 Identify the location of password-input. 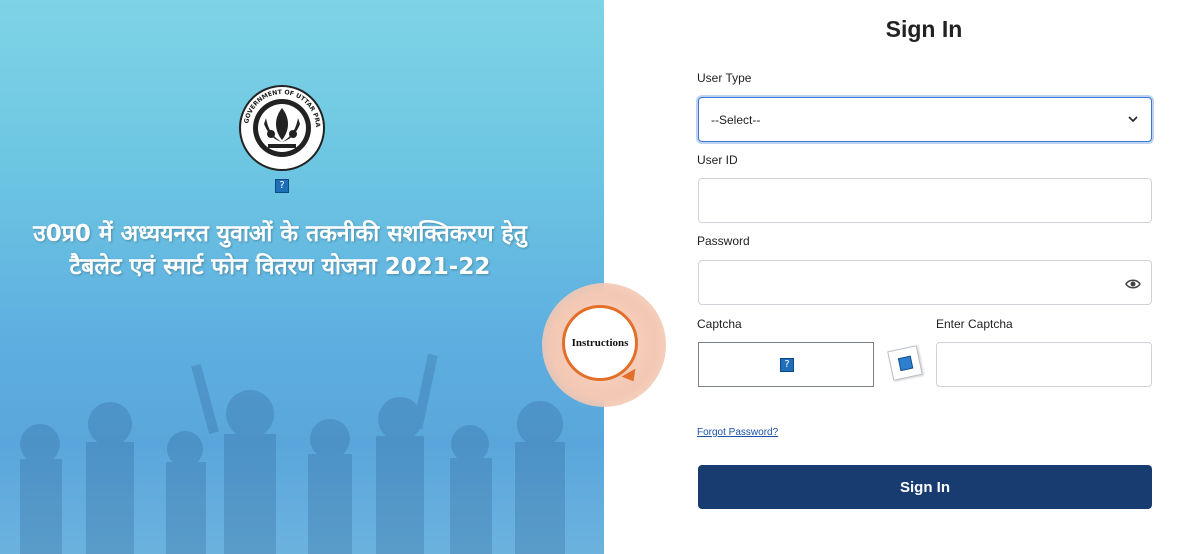
(925, 282).